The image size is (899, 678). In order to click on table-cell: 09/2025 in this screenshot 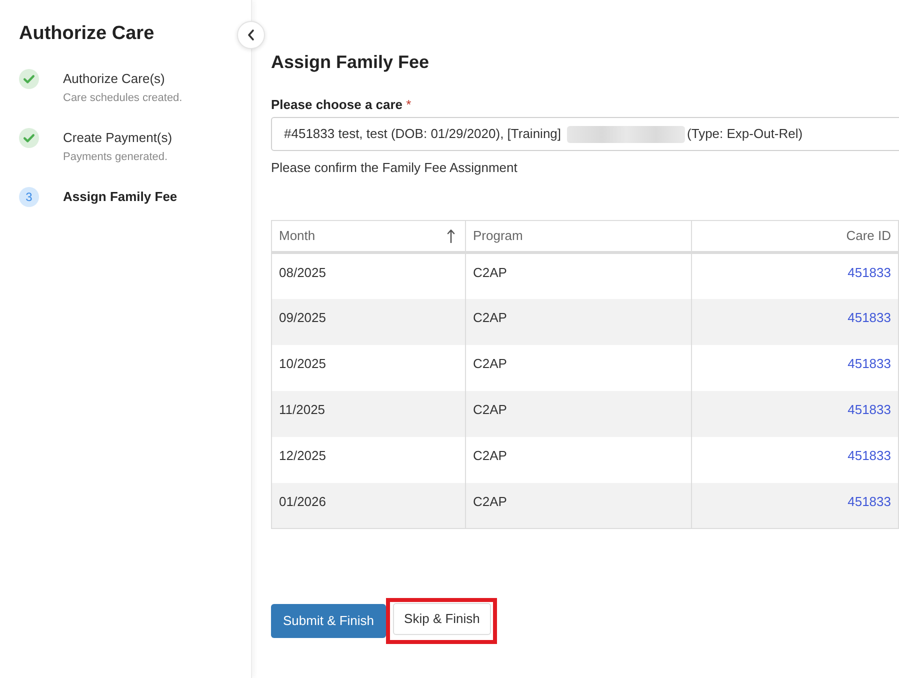, I will do `click(369, 321)`.